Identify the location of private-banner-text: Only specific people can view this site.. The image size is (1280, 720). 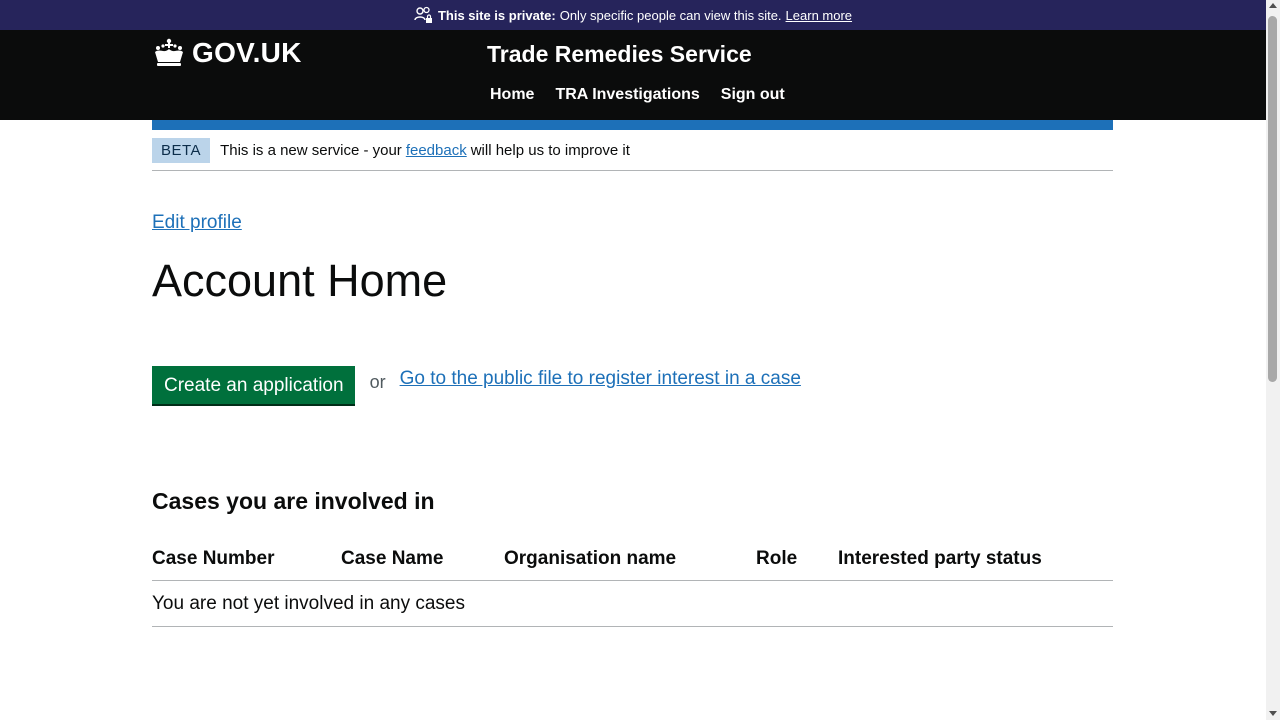
(670, 15).